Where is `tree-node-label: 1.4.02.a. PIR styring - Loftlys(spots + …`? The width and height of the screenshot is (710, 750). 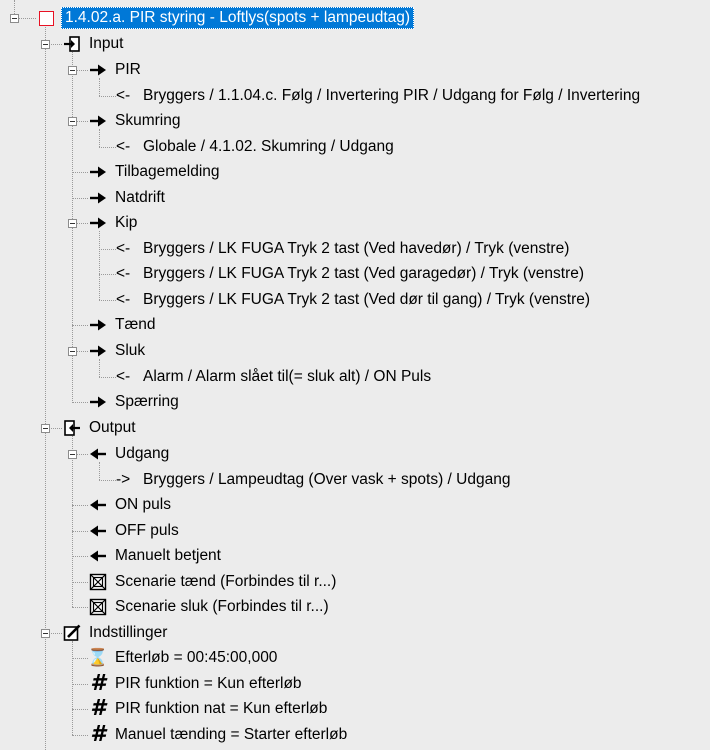
tree-node-label: 1.4.02.a. PIR styring - Loftlys(spots + … is located at coordinates (238, 18).